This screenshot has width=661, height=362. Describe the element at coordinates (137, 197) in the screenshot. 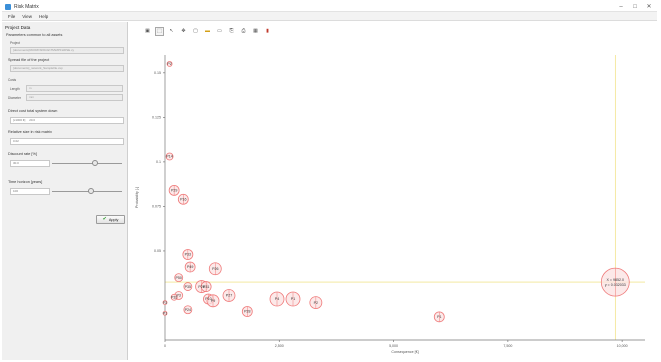

I see `y-axis-label: Probability [-]` at that location.